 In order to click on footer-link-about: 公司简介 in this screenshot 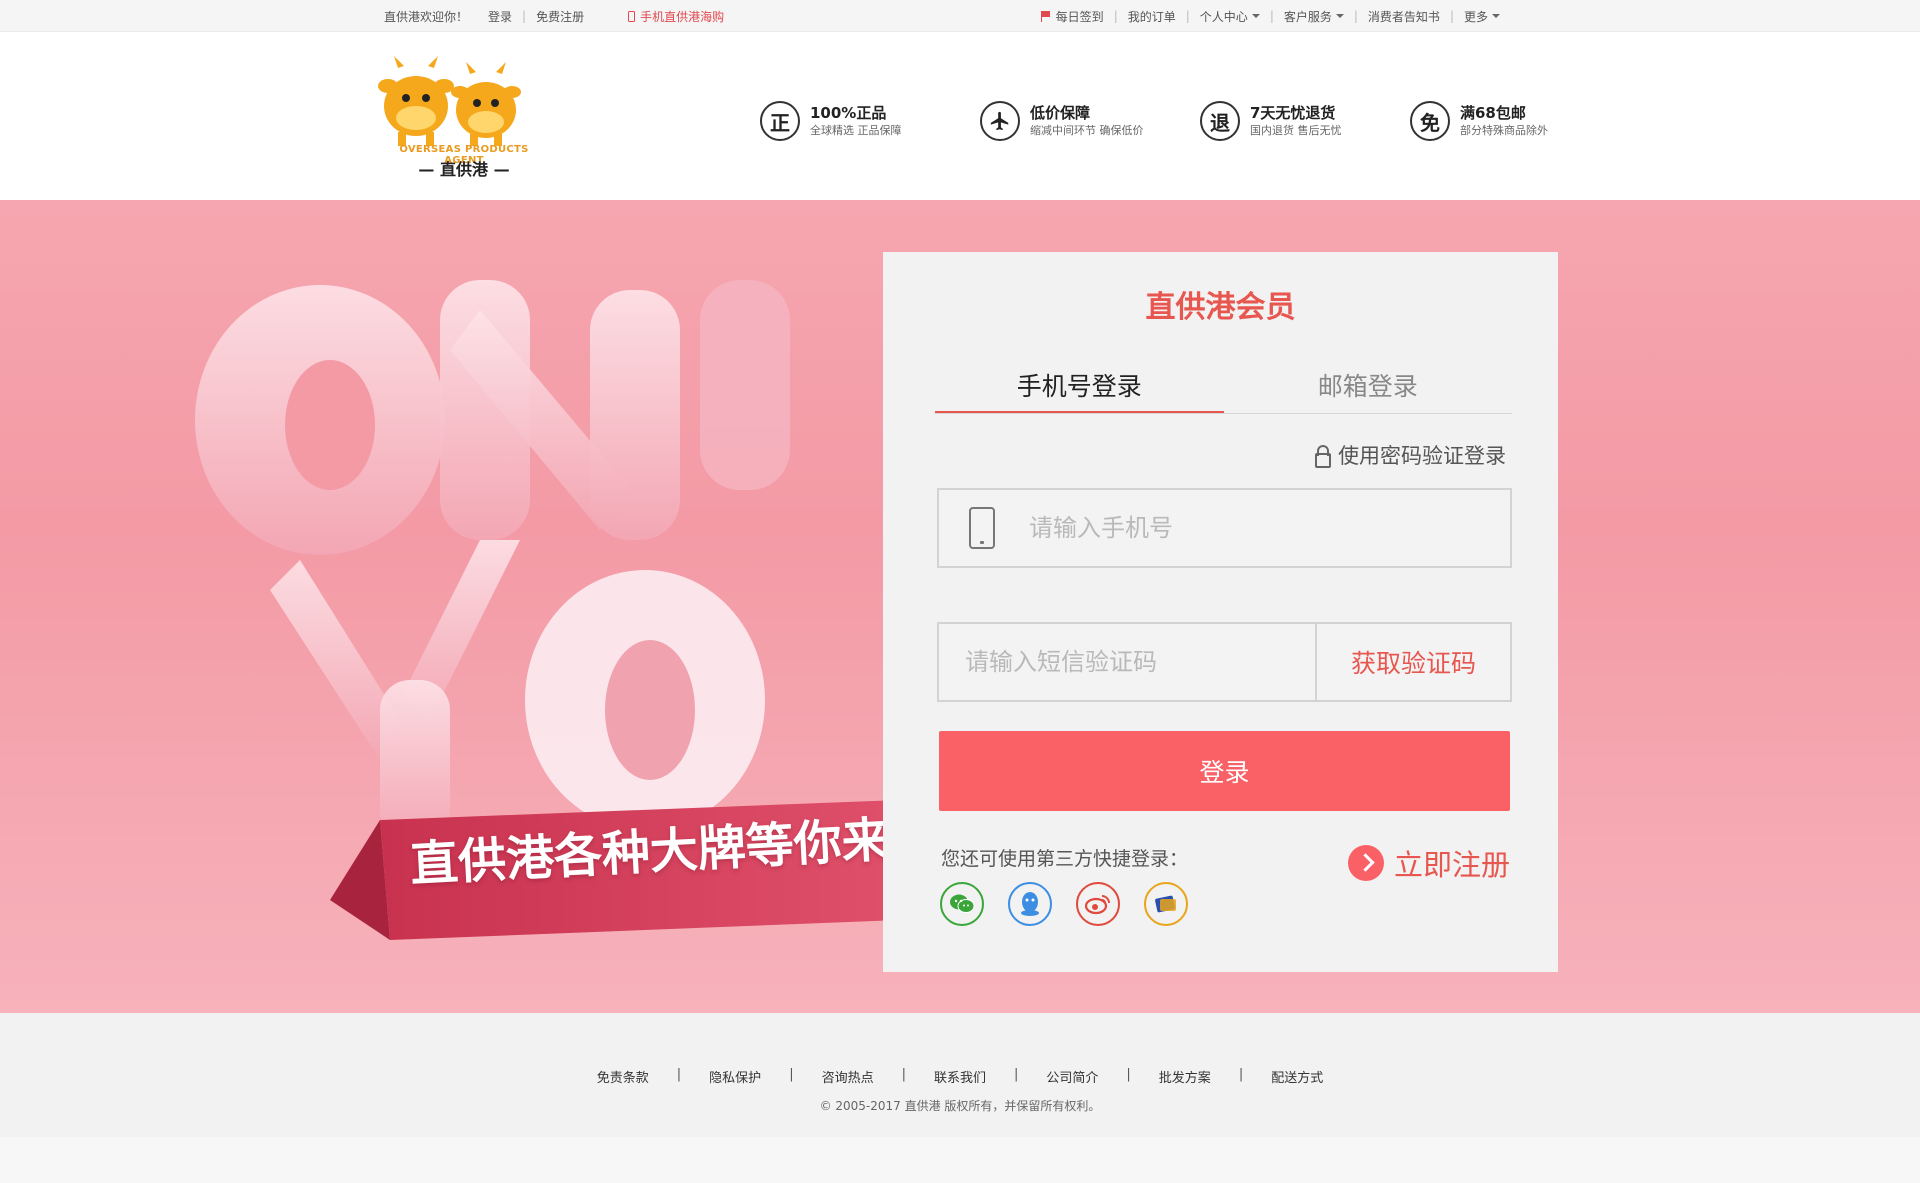, I will do `click(1072, 1076)`.